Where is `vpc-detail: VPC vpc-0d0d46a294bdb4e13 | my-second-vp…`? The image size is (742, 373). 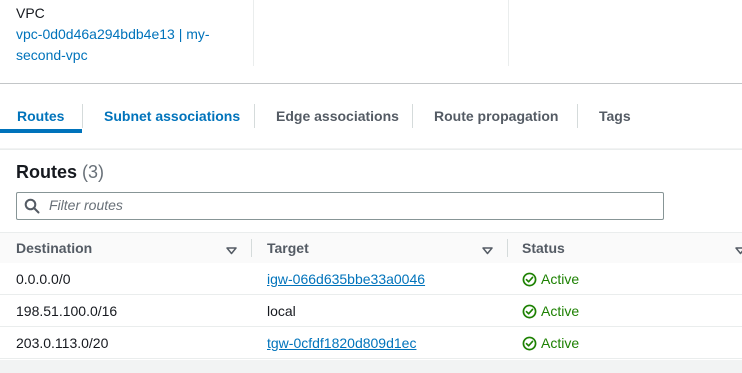
vpc-detail: VPC vpc-0d0d46a294bdb4e13 | my-second-vp… is located at coordinates (126, 35).